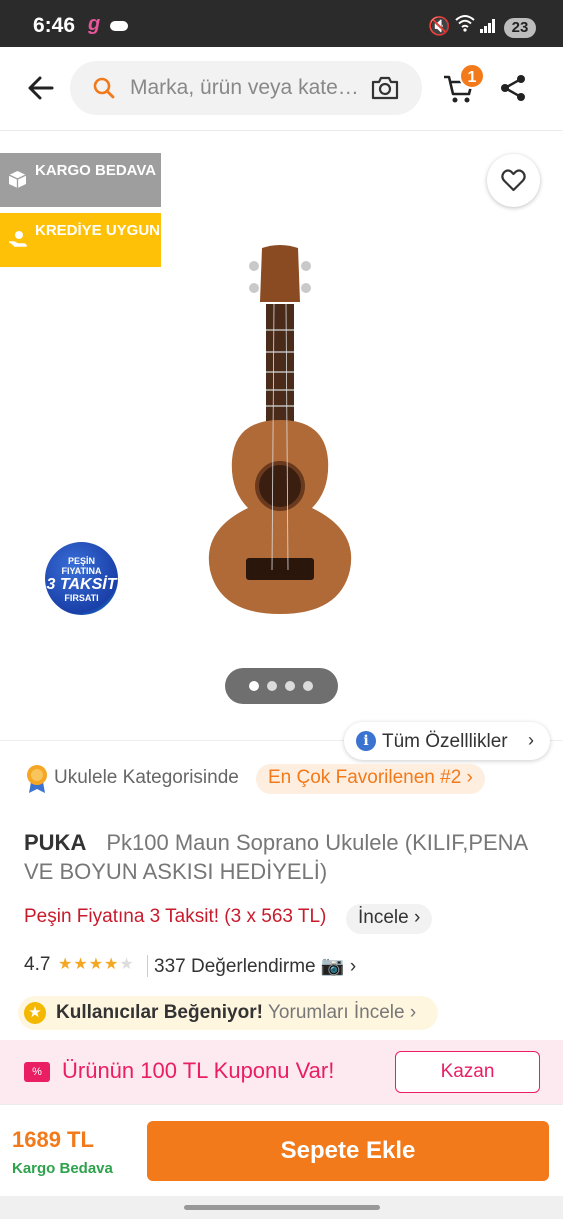 The image size is (563, 1219). Describe the element at coordinates (385, 88) in the screenshot. I see `camera-icon` at that location.